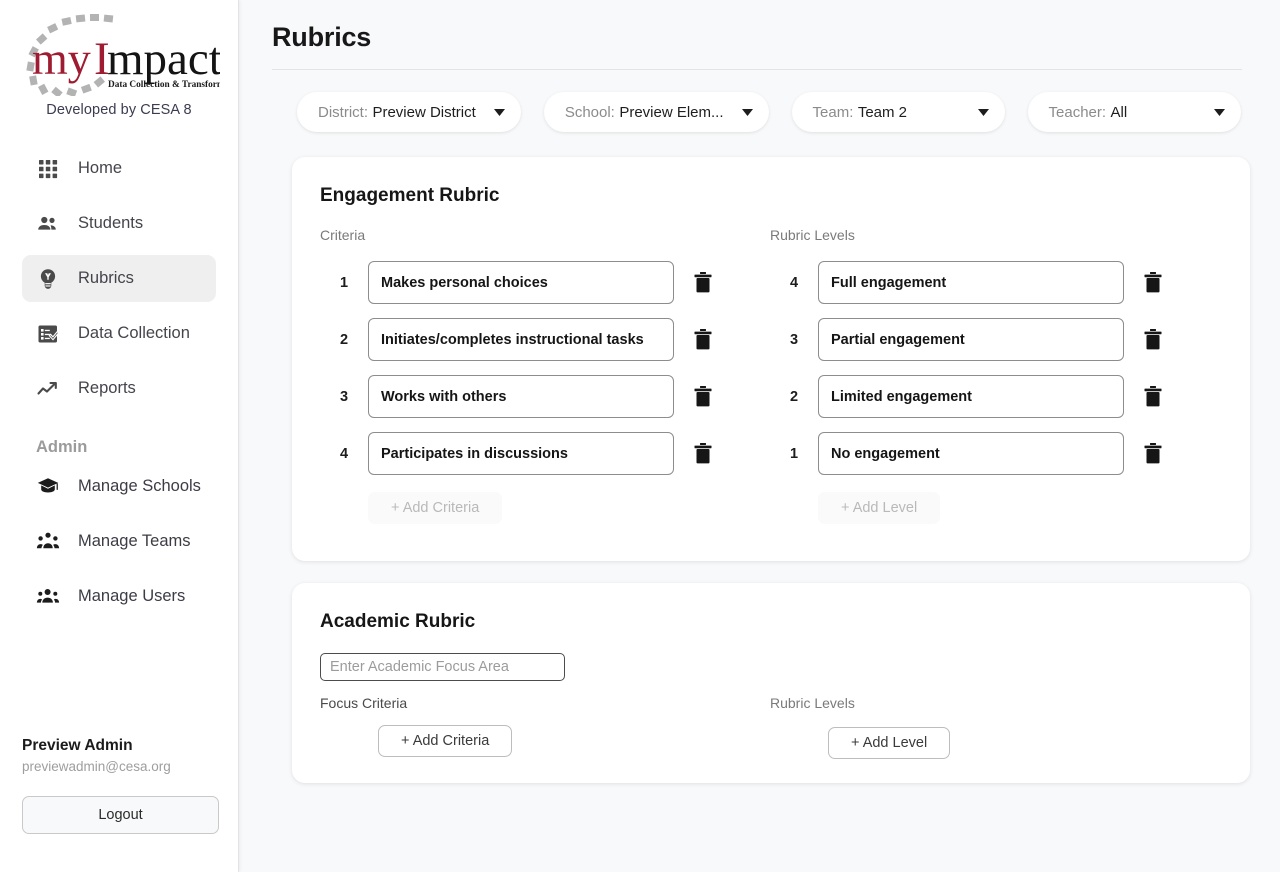  Describe the element at coordinates (364, 703) in the screenshot. I see `focus-criteria-heading: Focus Criteria` at that location.